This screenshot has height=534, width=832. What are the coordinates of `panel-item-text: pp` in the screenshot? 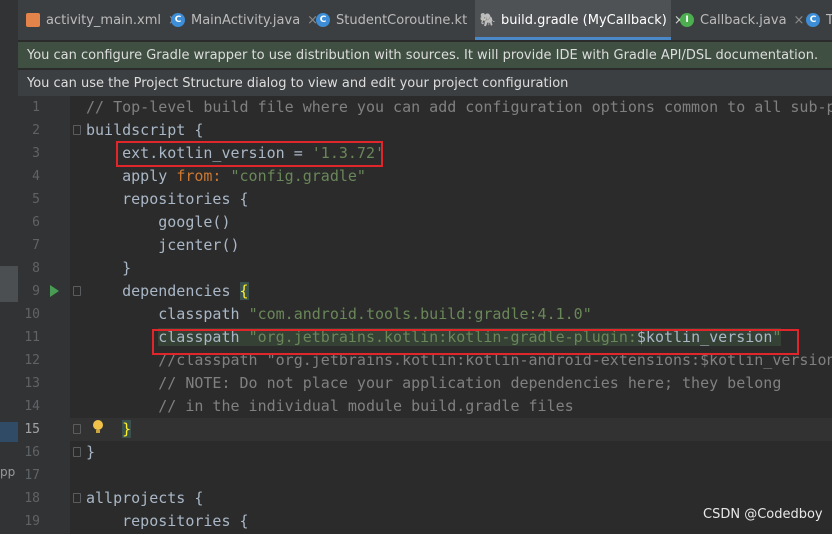 It's located at (8, 472).